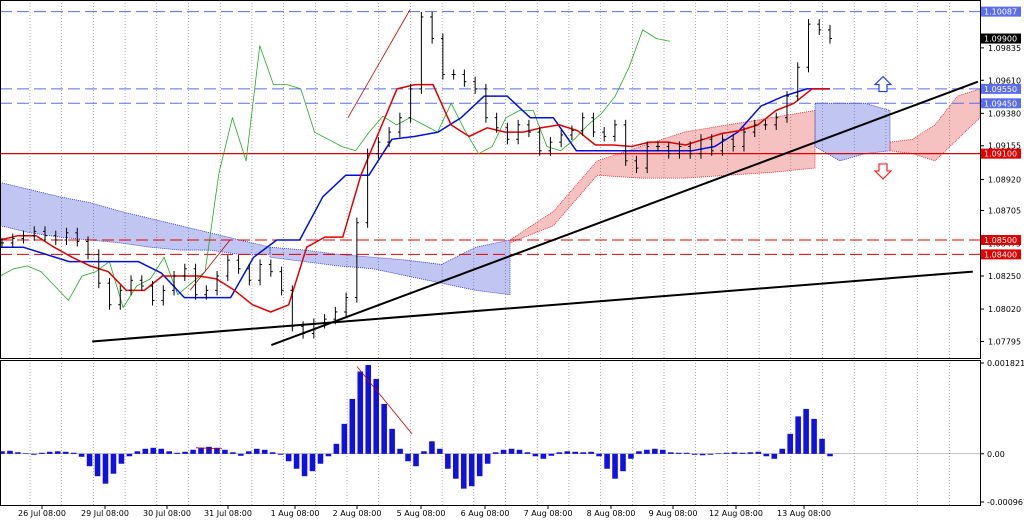  What do you see at coordinates (1000, 254) in the screenshot?
I see `level-tag-label: 1.08400` at bounding box center [1000, 254].